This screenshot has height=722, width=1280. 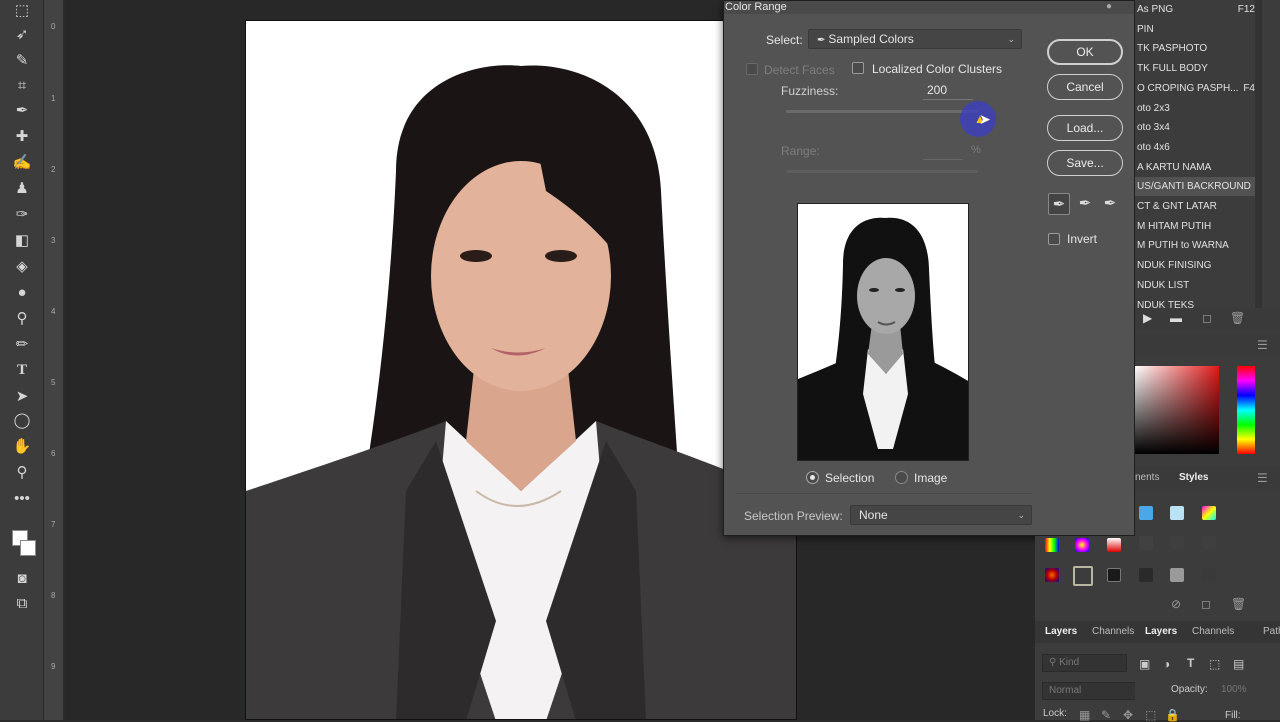 I want to click on action-item: O CROPING PASPH... F4, so click(x=1195, y=88).